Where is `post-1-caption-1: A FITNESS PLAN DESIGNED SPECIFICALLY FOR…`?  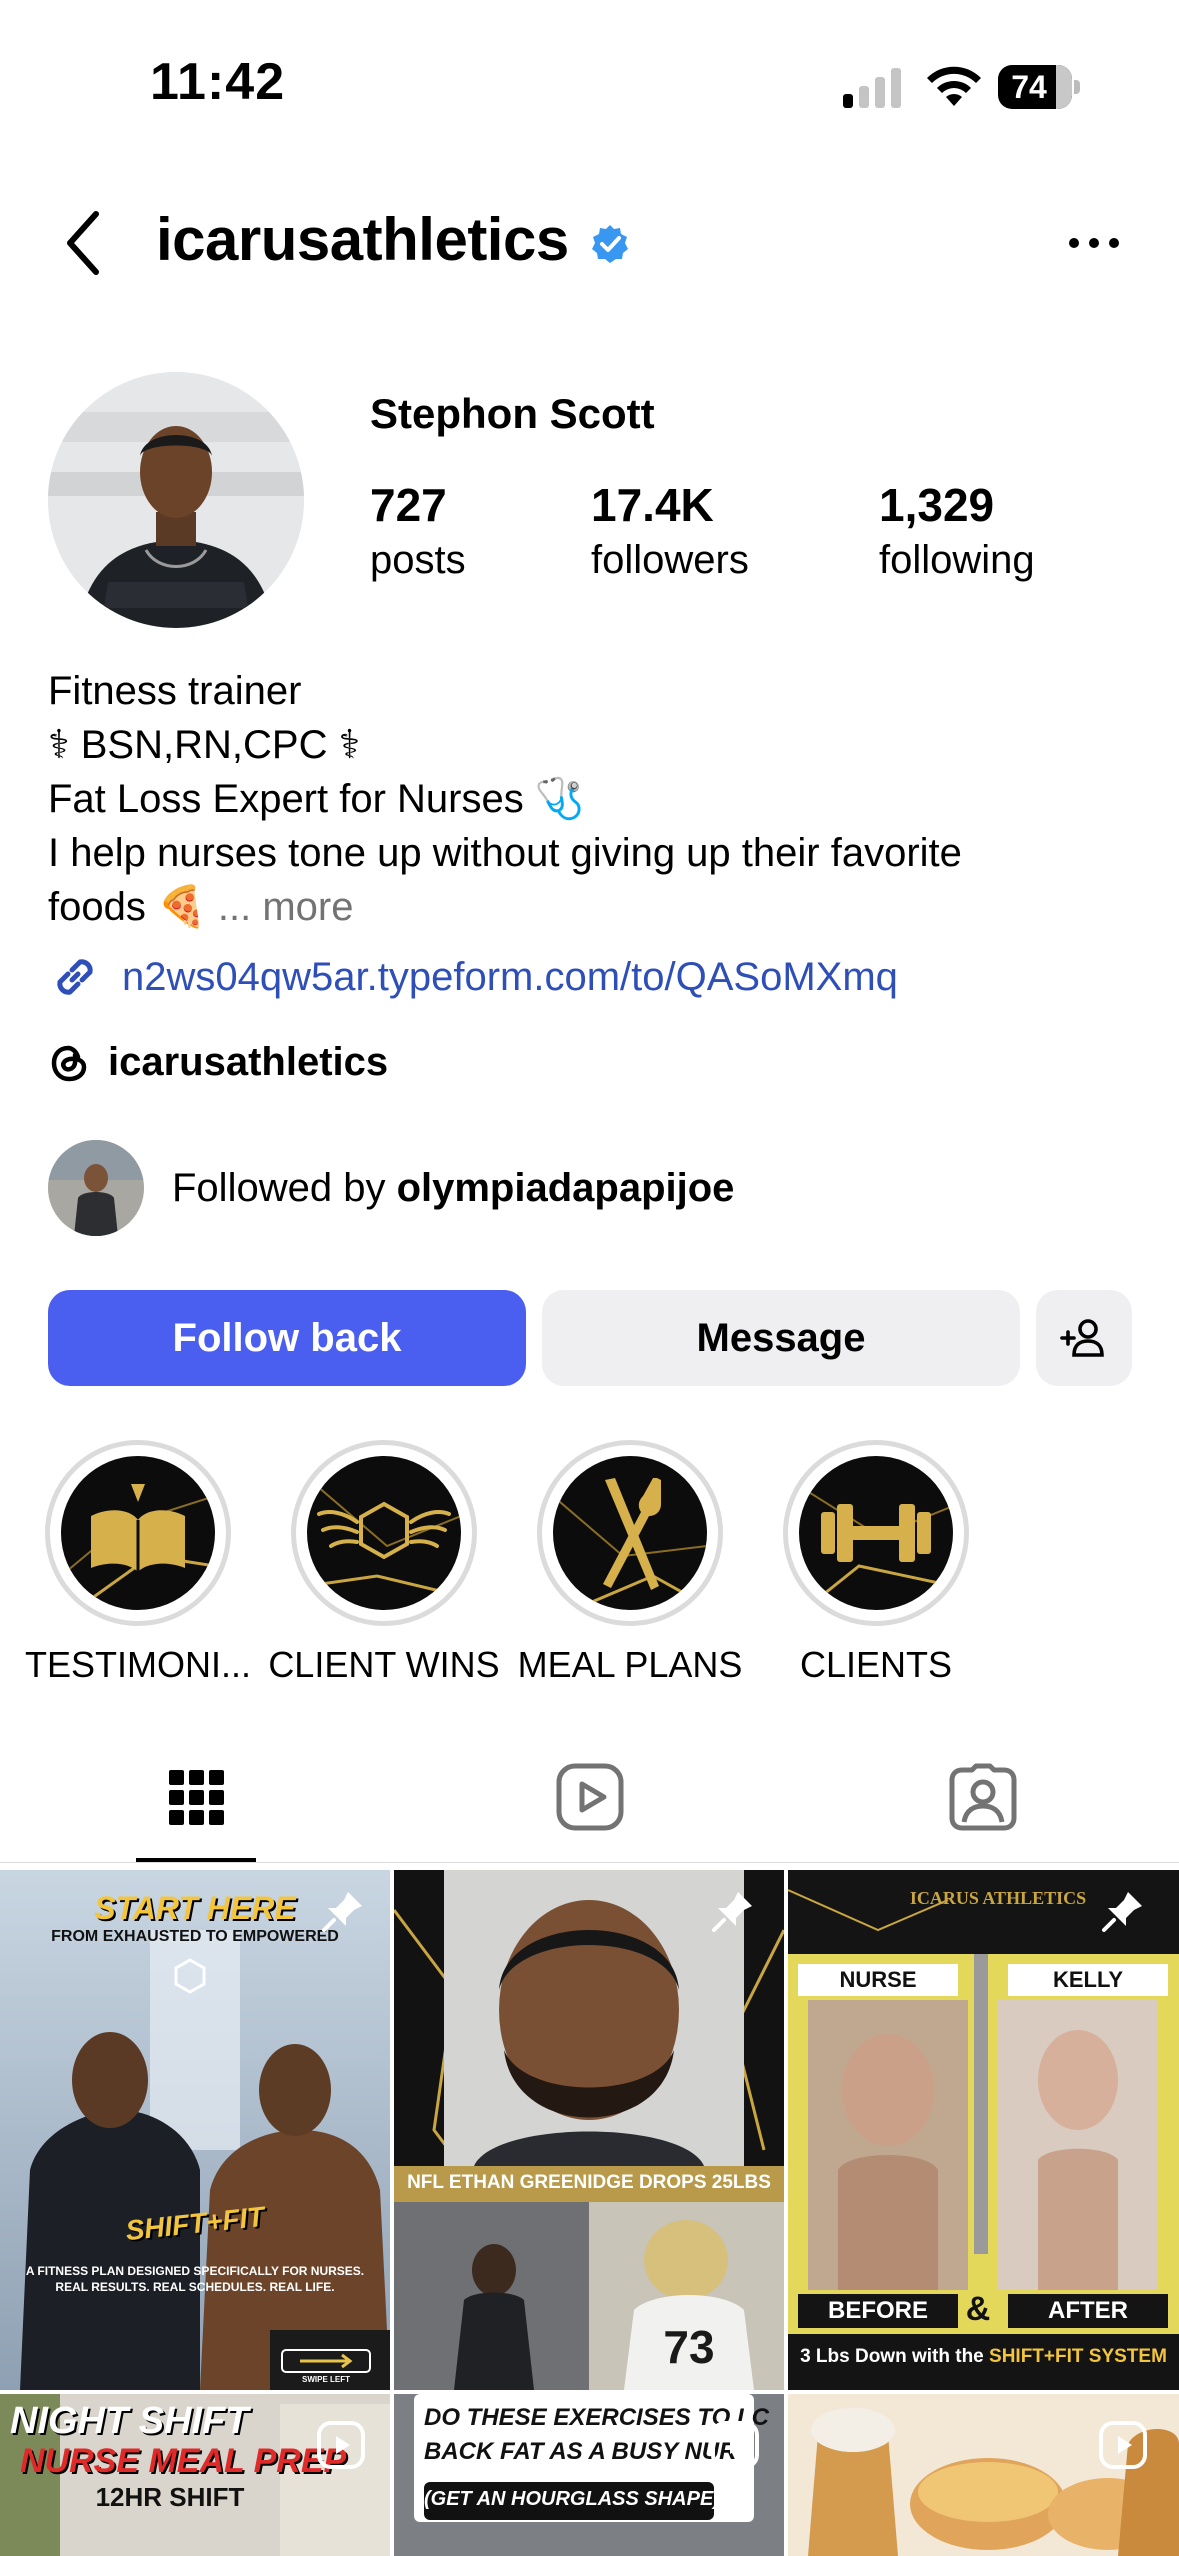
post-1-caption-1: A FITNESS PLAN DESIGNED SPECIFICALLY FOR… is located at coordinates (195, 2271).